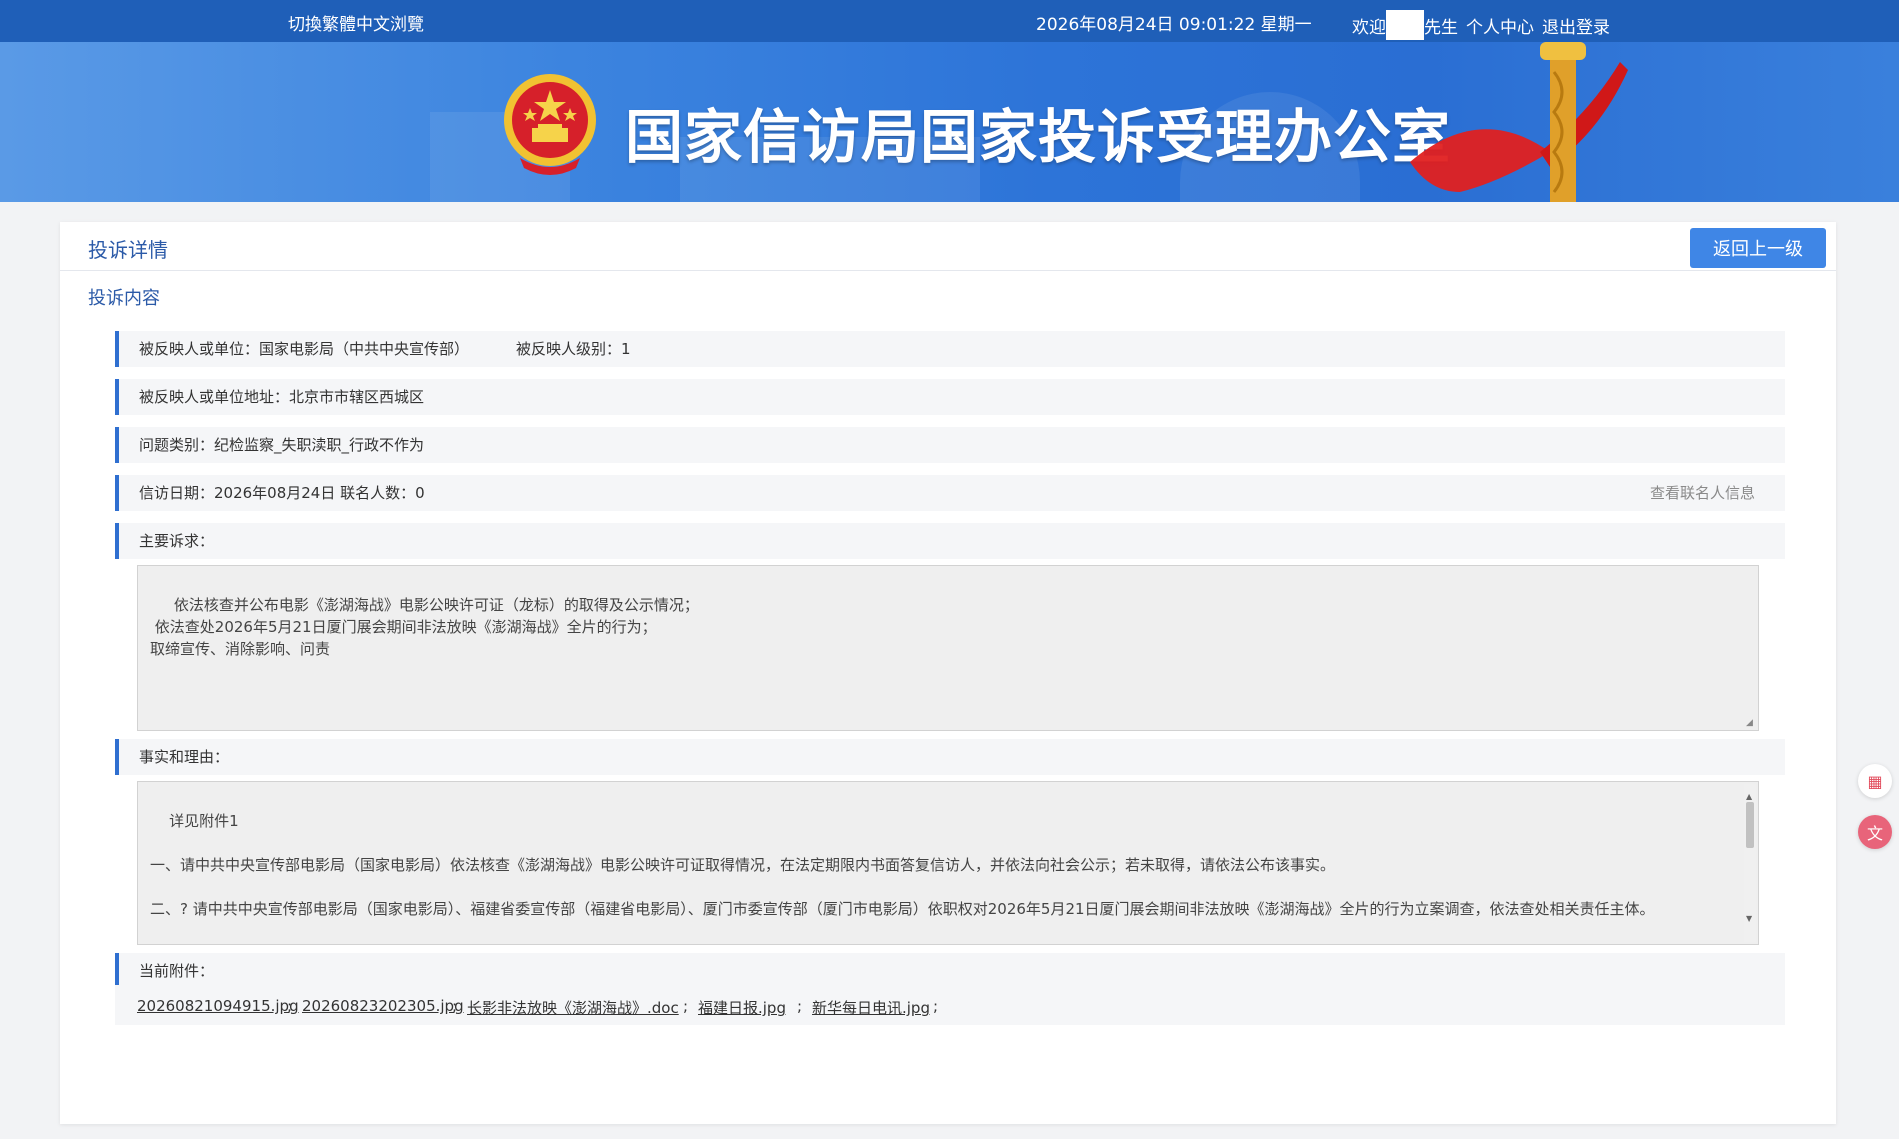  Describe the element at coordinates (1875, 832) in the screenshot. I see `translate-icon: 文` at that location.